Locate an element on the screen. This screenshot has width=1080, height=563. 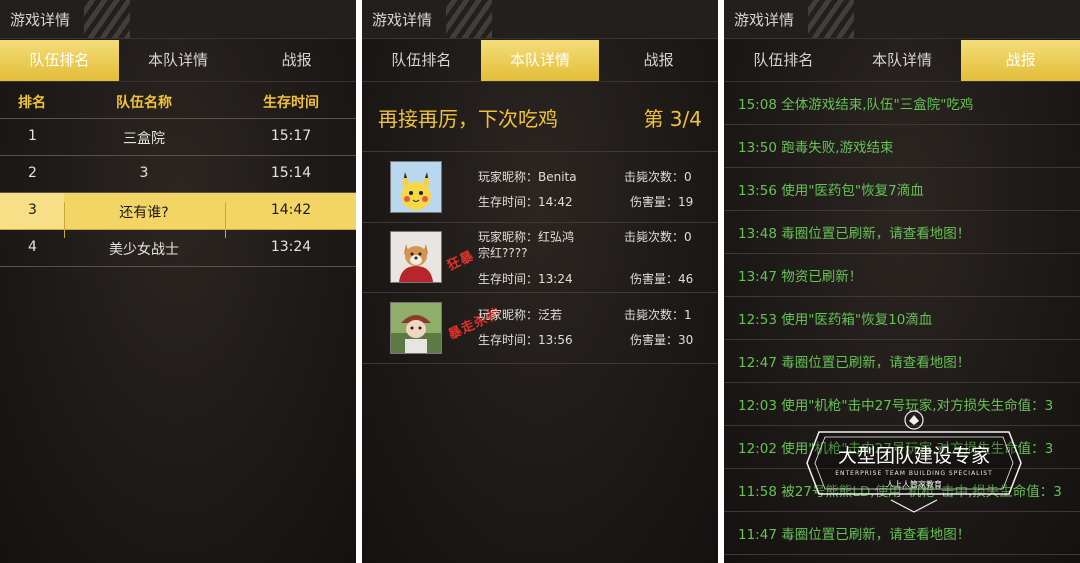
table-row: 1 三盒院 15:17 is located at coordinates (178, 137).